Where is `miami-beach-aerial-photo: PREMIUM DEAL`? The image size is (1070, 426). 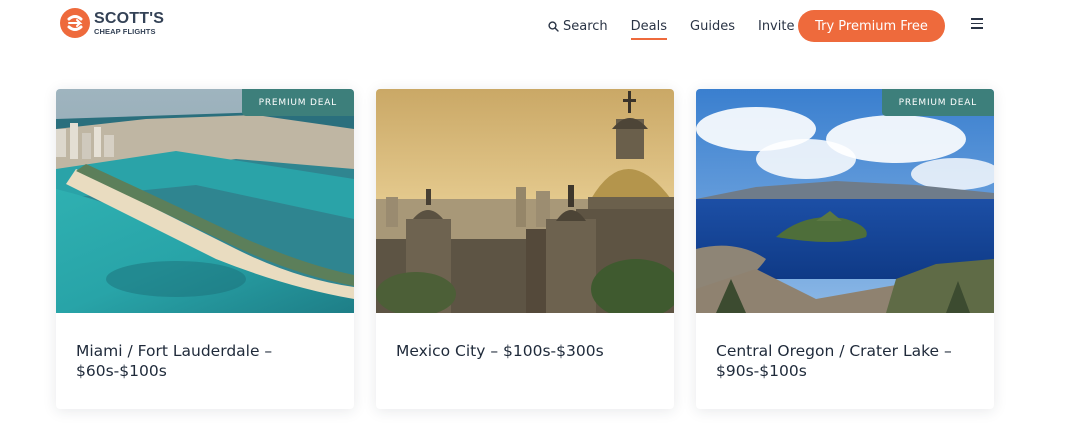
miami-beach-aerial-photo: PREMIUM DEAL is located at coordinates (205, 201).